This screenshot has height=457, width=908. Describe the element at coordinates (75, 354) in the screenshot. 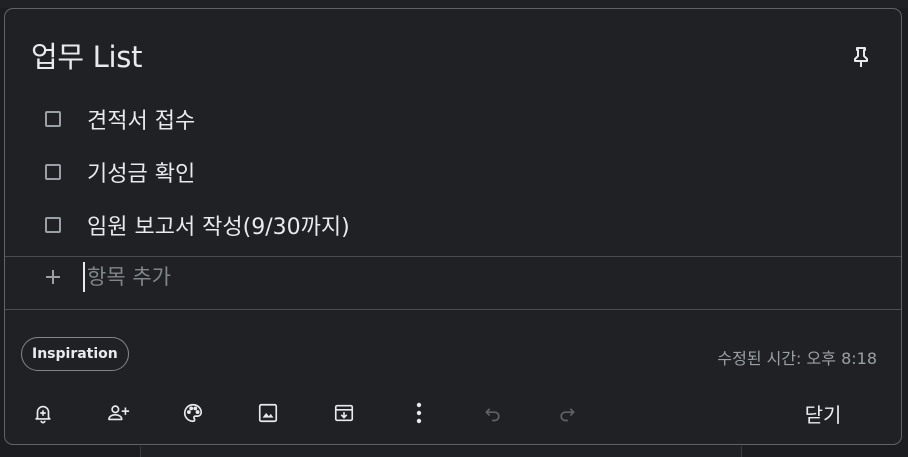

I see `label-chip: Inspiration` at that location.